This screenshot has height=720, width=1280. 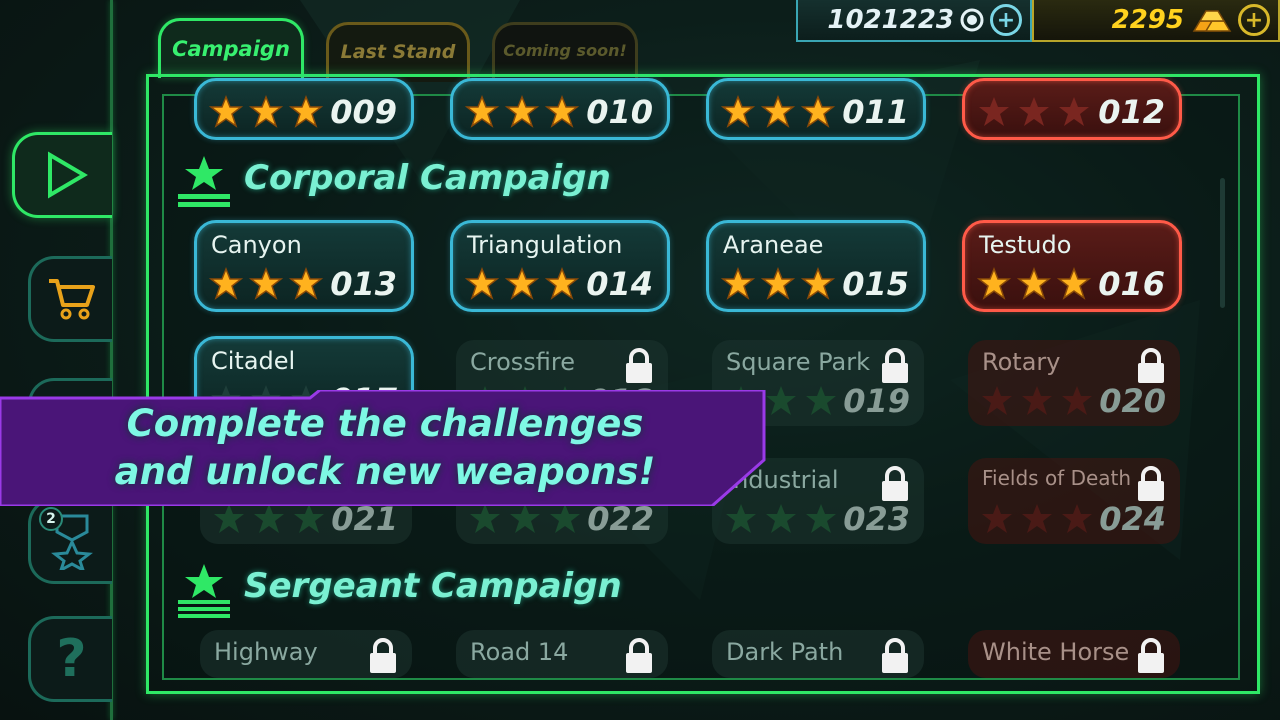 What do you see at coordinates (433, 586) in the screenshot?
I see `section-title-sergeant: Sergeant Campaign` at bounding box center [433, 586].